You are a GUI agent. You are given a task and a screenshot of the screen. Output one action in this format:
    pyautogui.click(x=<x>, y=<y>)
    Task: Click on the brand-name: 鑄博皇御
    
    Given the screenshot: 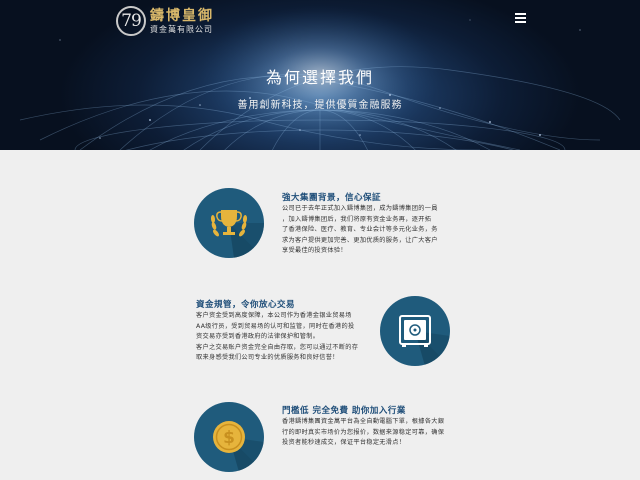 What is the action you would take?
    pyautogui.click(x=182, y=15)
    